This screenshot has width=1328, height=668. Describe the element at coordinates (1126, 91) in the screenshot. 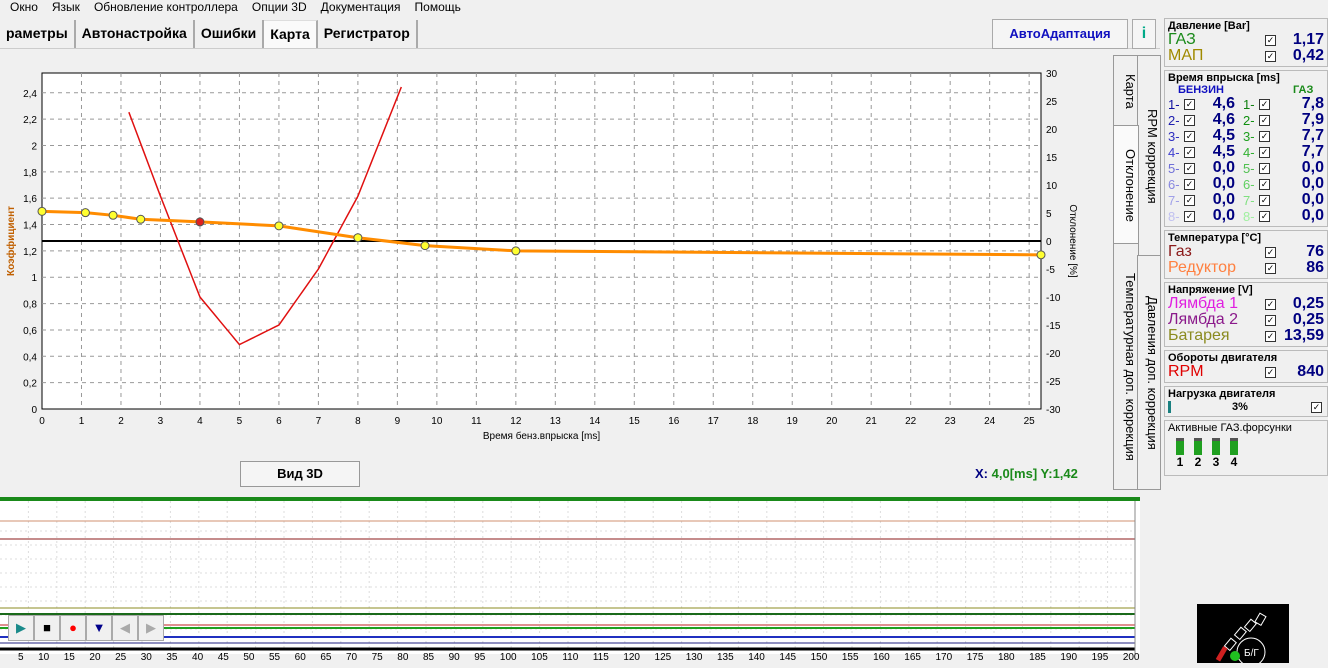

I see `side-tab-map: Карта` at that location.